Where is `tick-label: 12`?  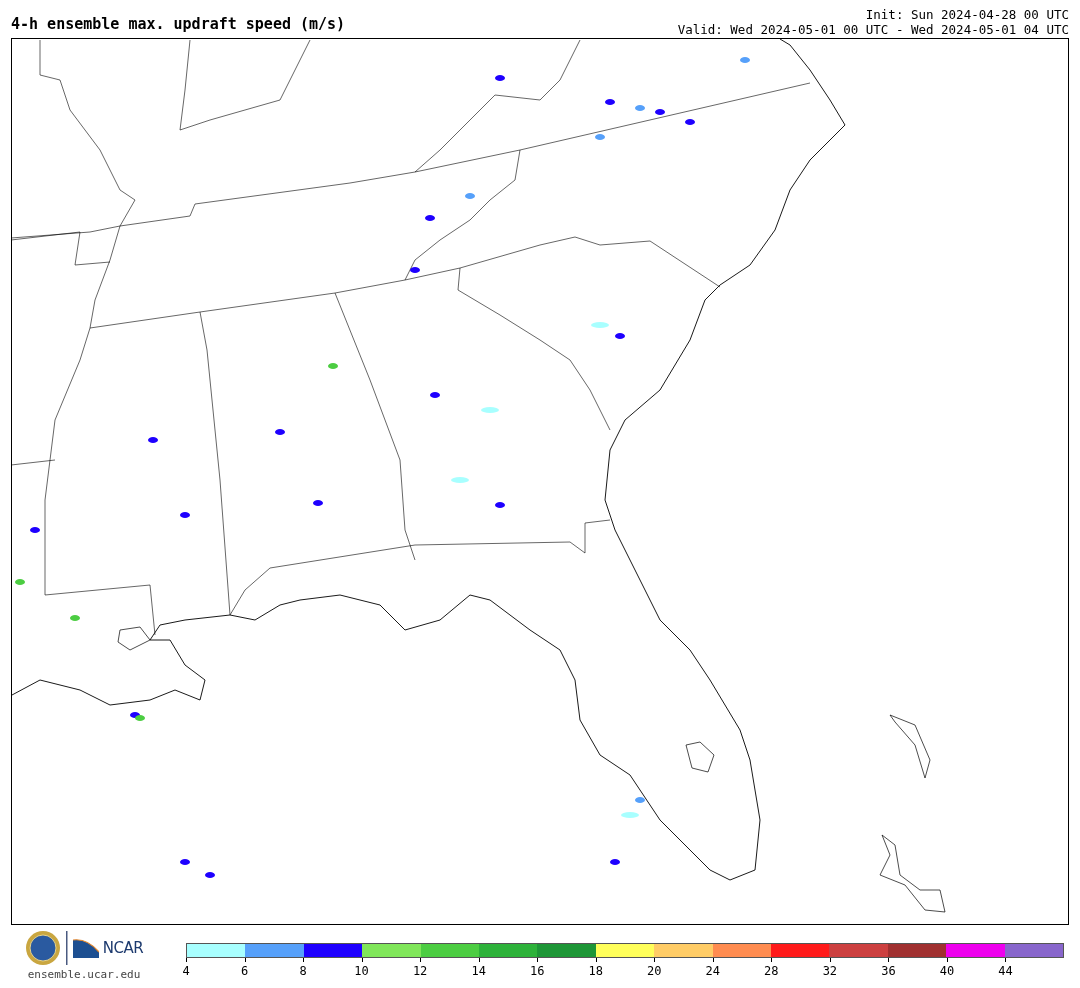
tick-label: 12 is located at coordinates (420, 971).